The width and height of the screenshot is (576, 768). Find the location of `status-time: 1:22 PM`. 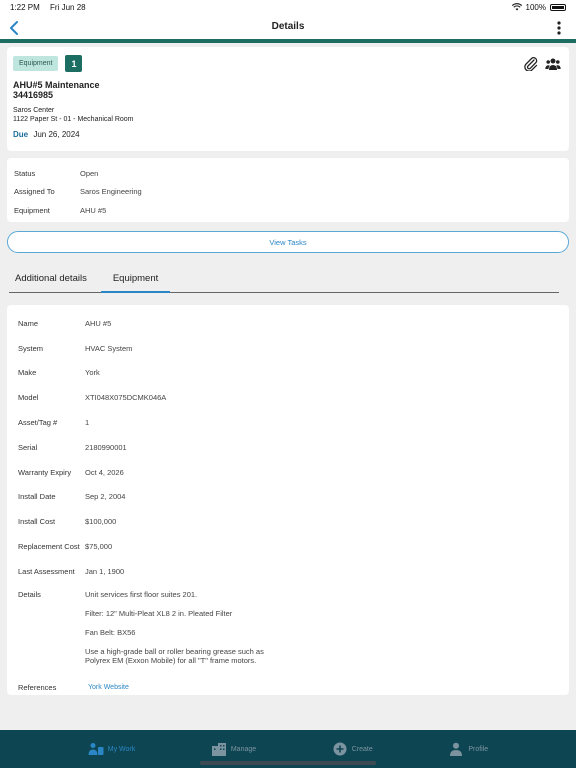

status-time: 1:22 PM is located at coordinates (25, 7).